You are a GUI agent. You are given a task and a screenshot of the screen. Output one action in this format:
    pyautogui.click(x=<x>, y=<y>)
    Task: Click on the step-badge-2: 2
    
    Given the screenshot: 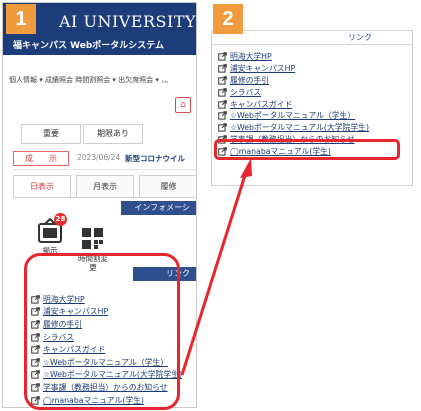 What is the action you would take?
    pyautogui.click(x=228, y=19)
    